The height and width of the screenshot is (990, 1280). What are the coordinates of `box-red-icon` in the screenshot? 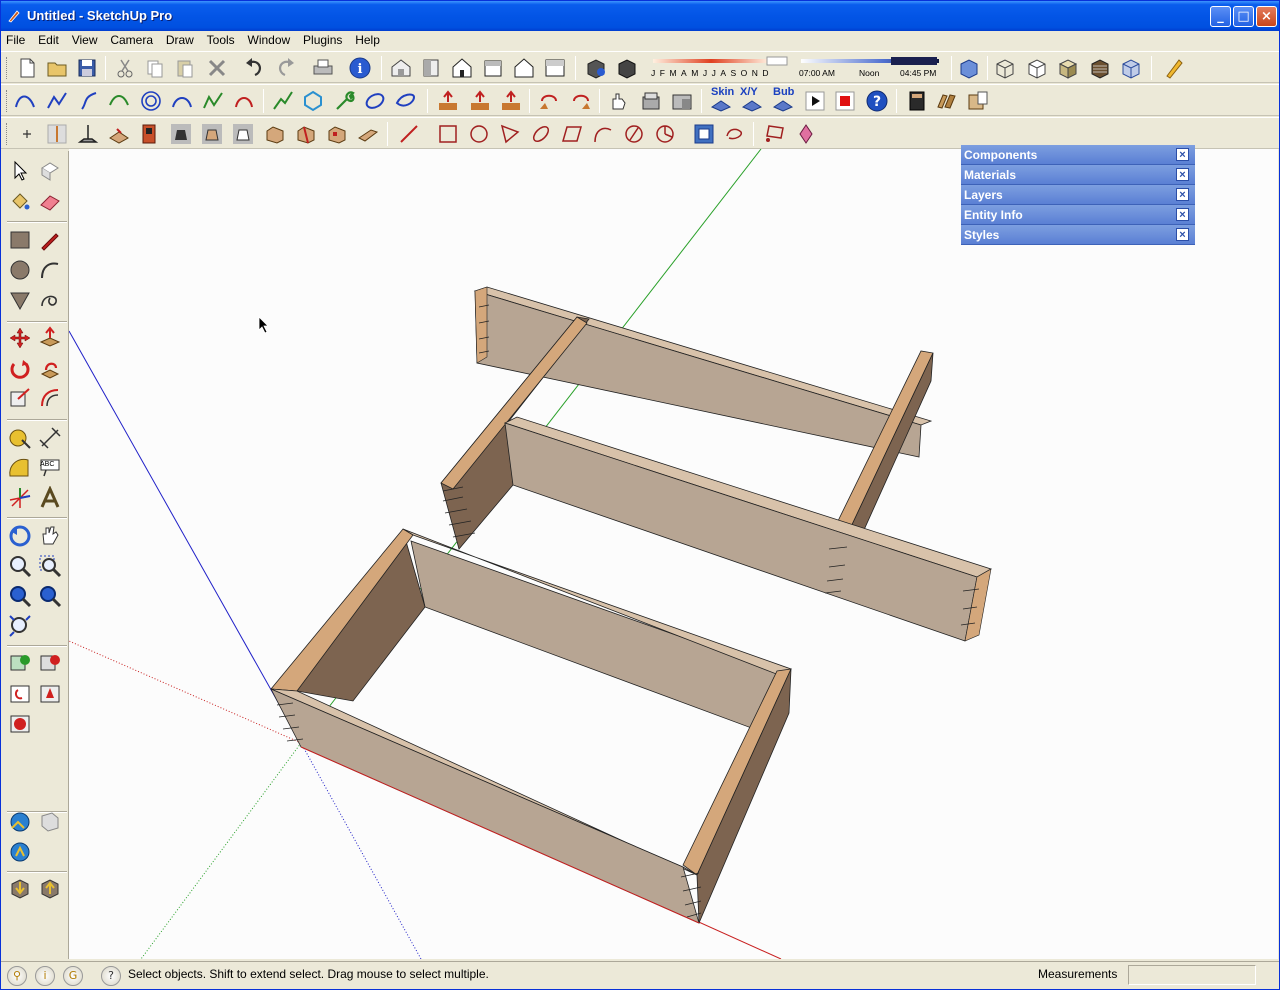 It's located at (306, 134).